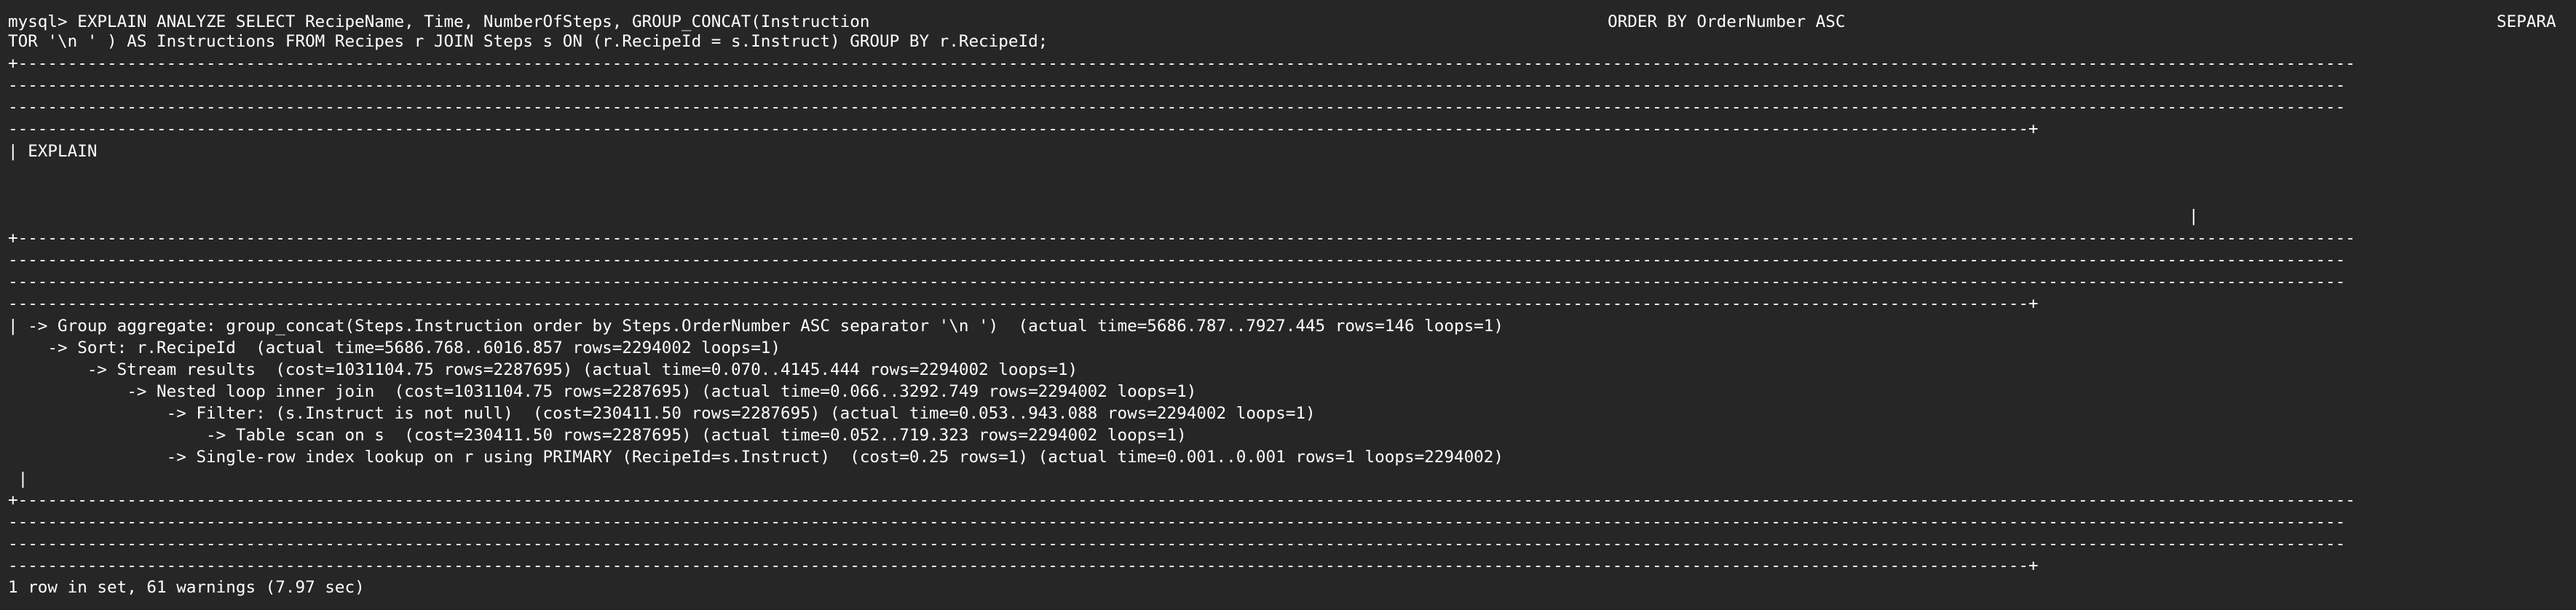  What do you see at coordinates (53, 151) in the screenshot?
I see `table-header-explain: | EXPLAIN` at bounding box center [53, 151].